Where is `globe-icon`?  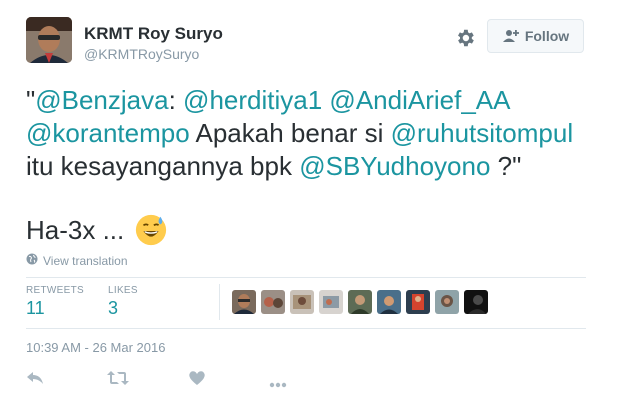
globe-icon is located at coordinates (32, 260).